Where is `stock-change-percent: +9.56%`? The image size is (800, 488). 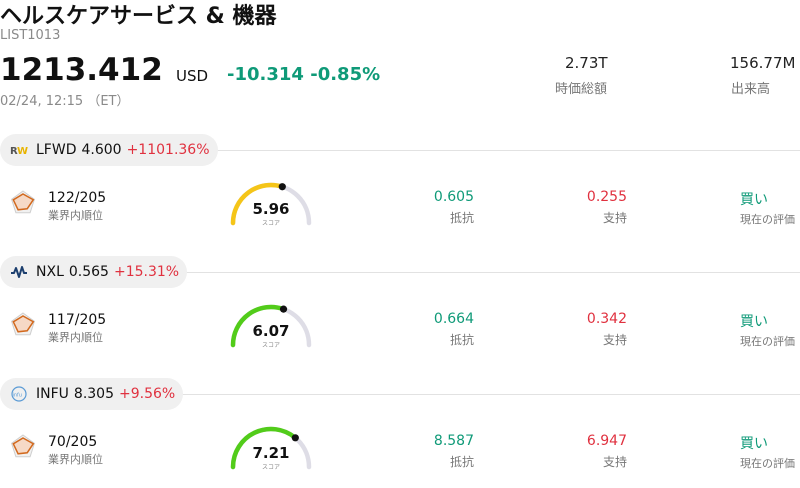
stock-change-percent: +9.56% is located at coordinates (147, 394).